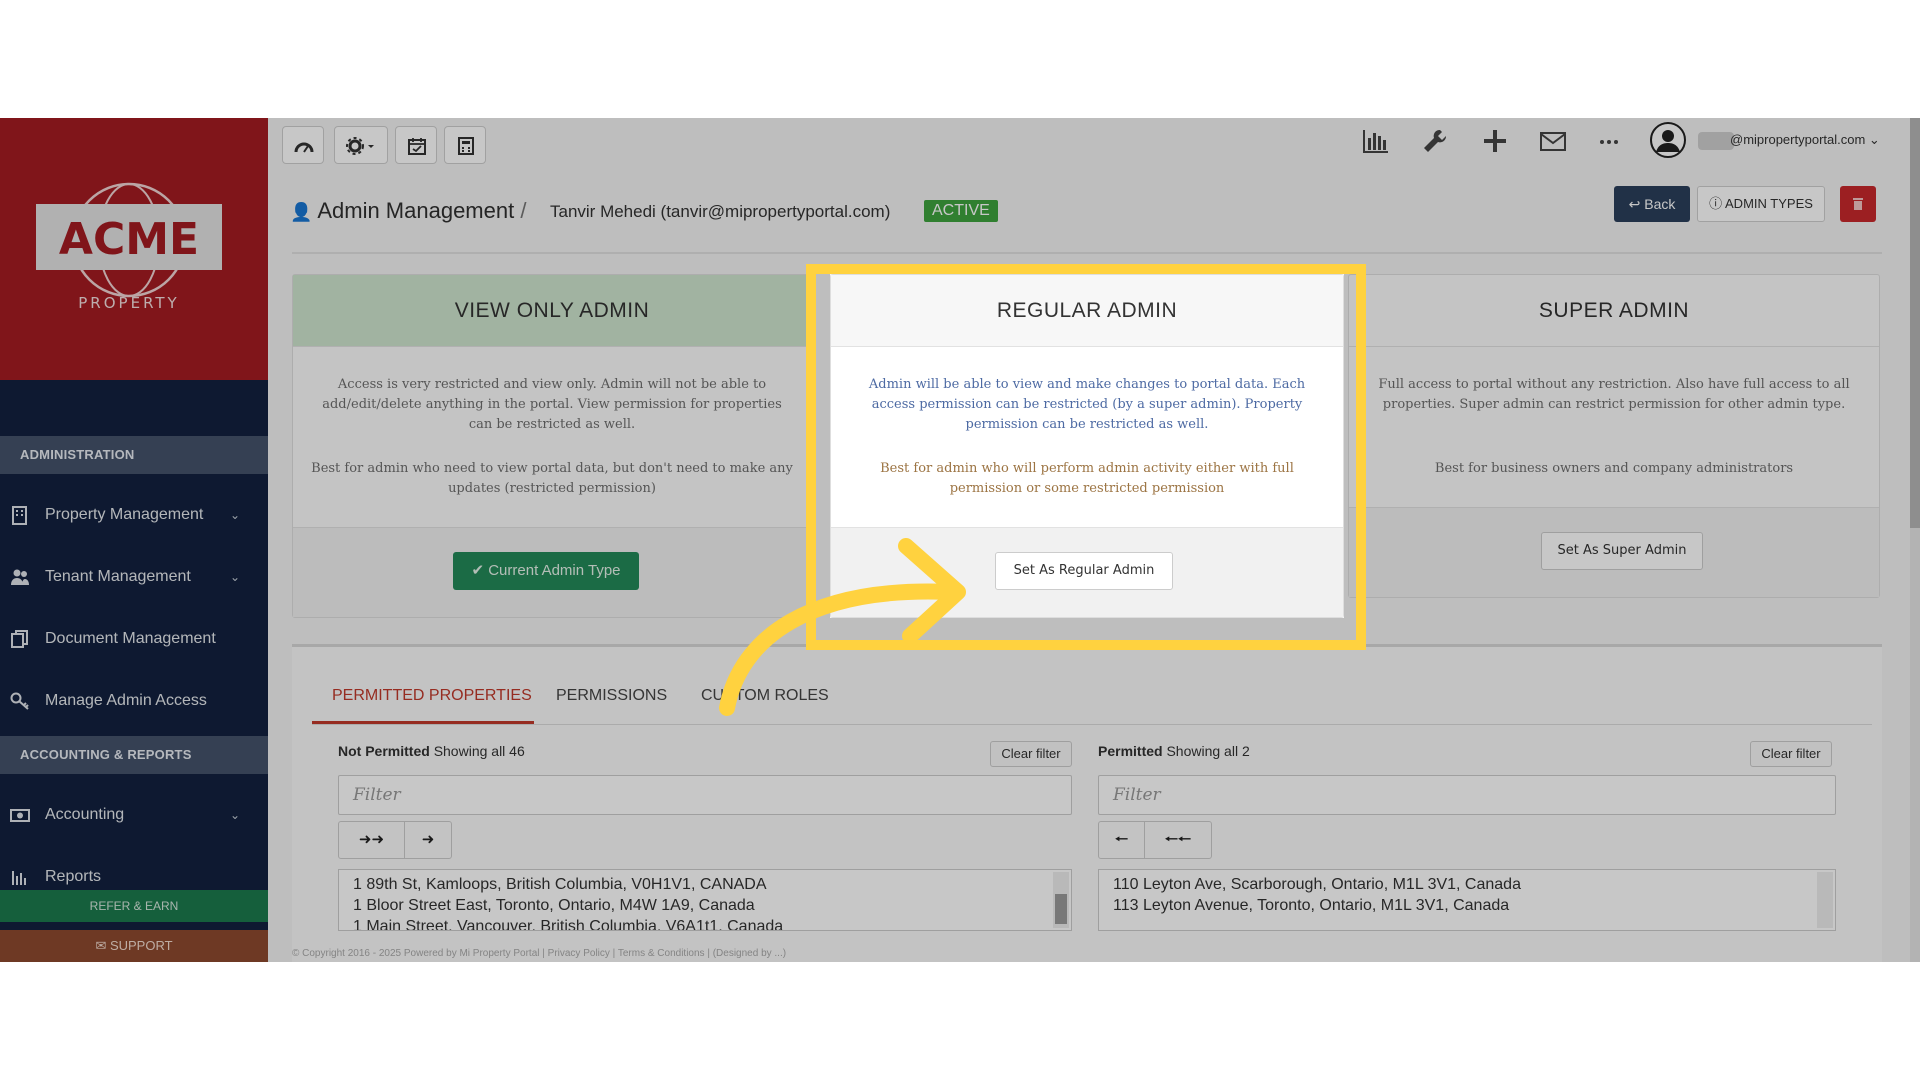  I want to click on page-scrollbar, so click(1915, 540).